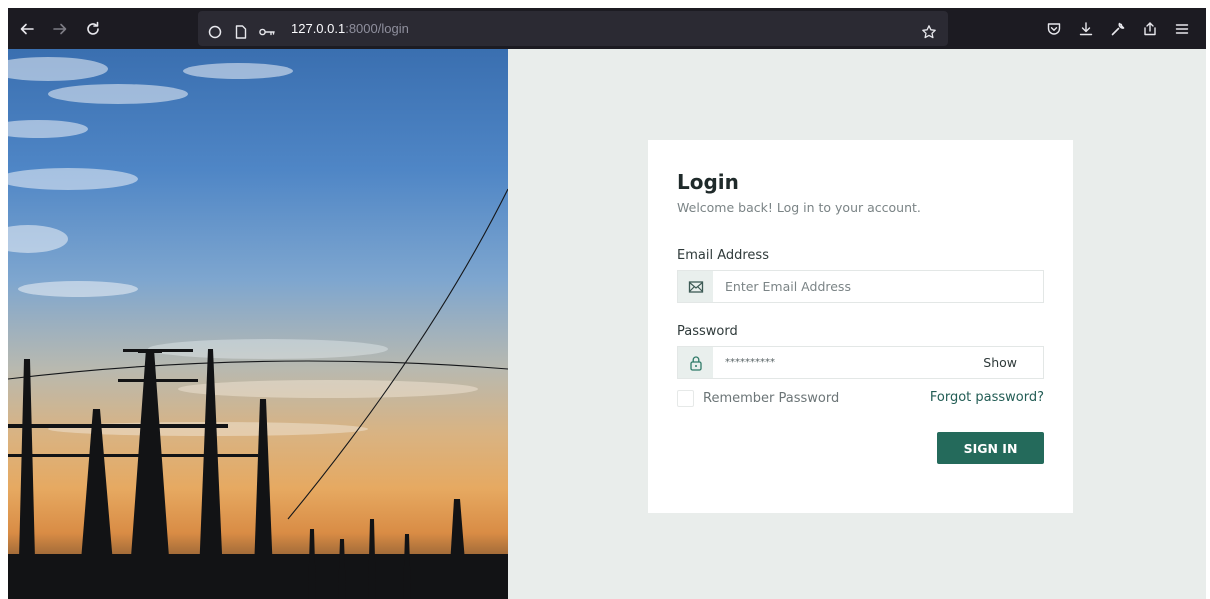  I want to click on login-subtitle: Welcome back! Log in to your account., so click(799, 207).